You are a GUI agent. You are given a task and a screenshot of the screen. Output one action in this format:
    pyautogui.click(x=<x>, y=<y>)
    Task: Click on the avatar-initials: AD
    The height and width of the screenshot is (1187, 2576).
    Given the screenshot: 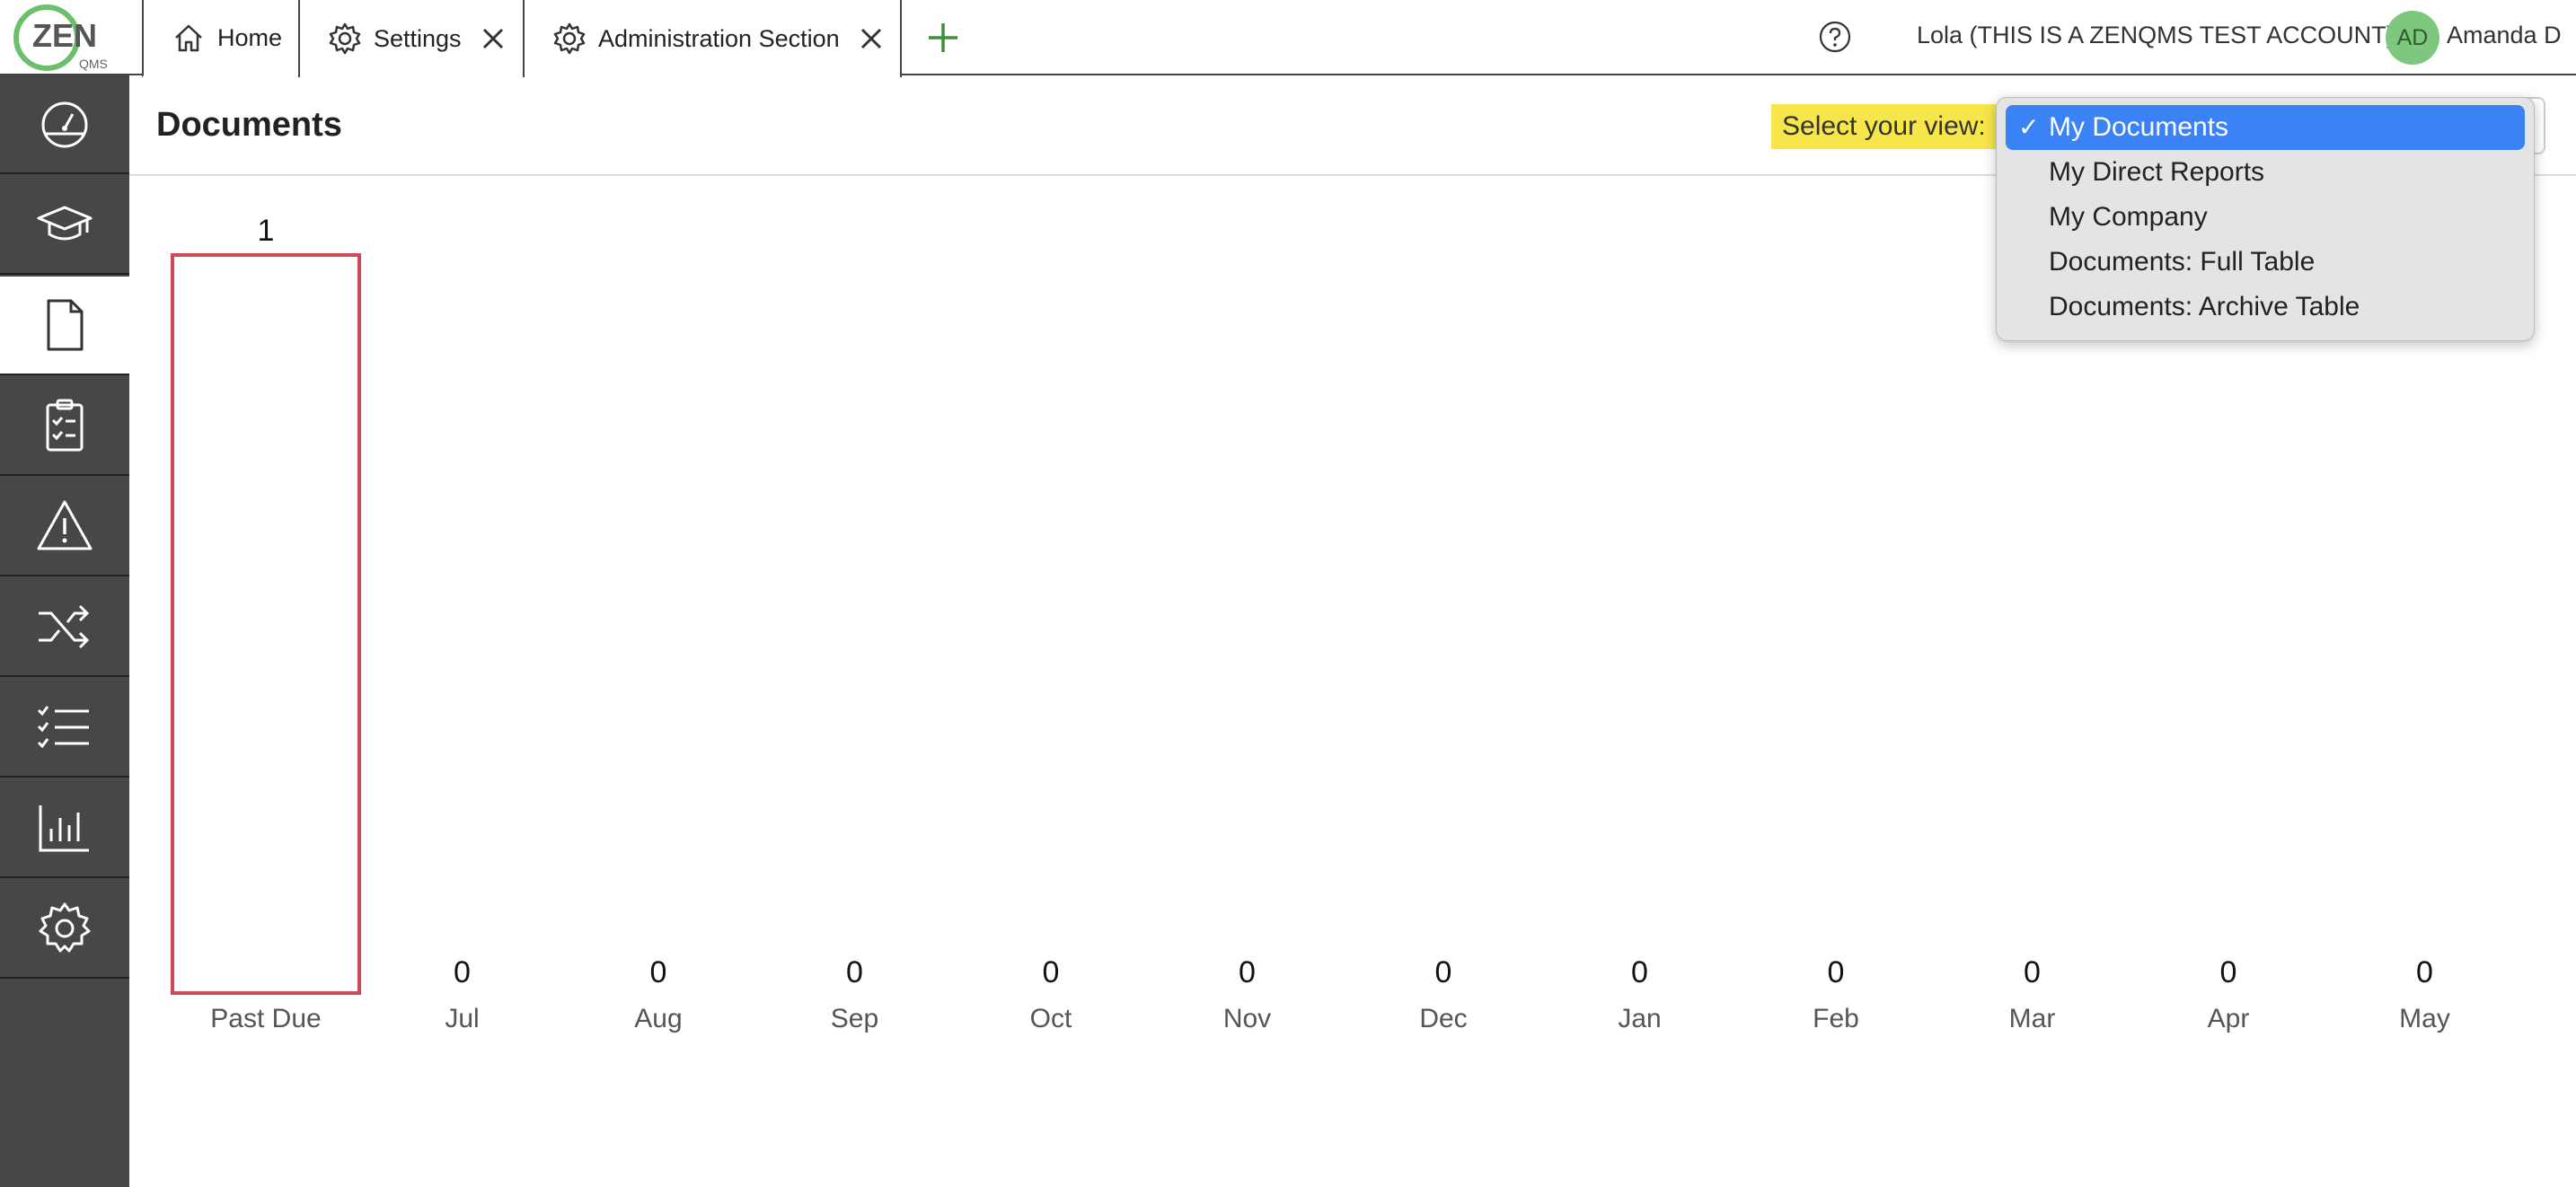 What is the action you would take?
    pyautogui.click(x=2412, y=37)
    